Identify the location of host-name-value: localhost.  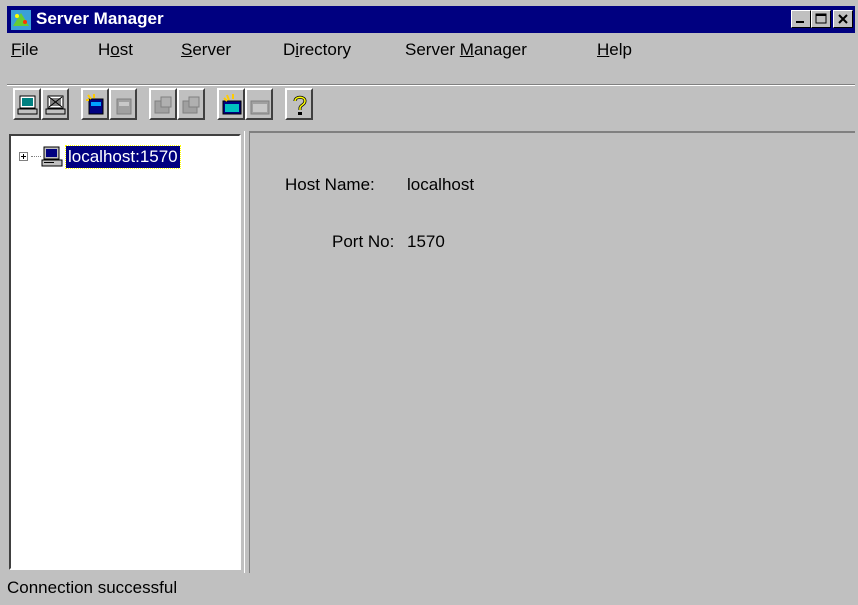
(441, 184).